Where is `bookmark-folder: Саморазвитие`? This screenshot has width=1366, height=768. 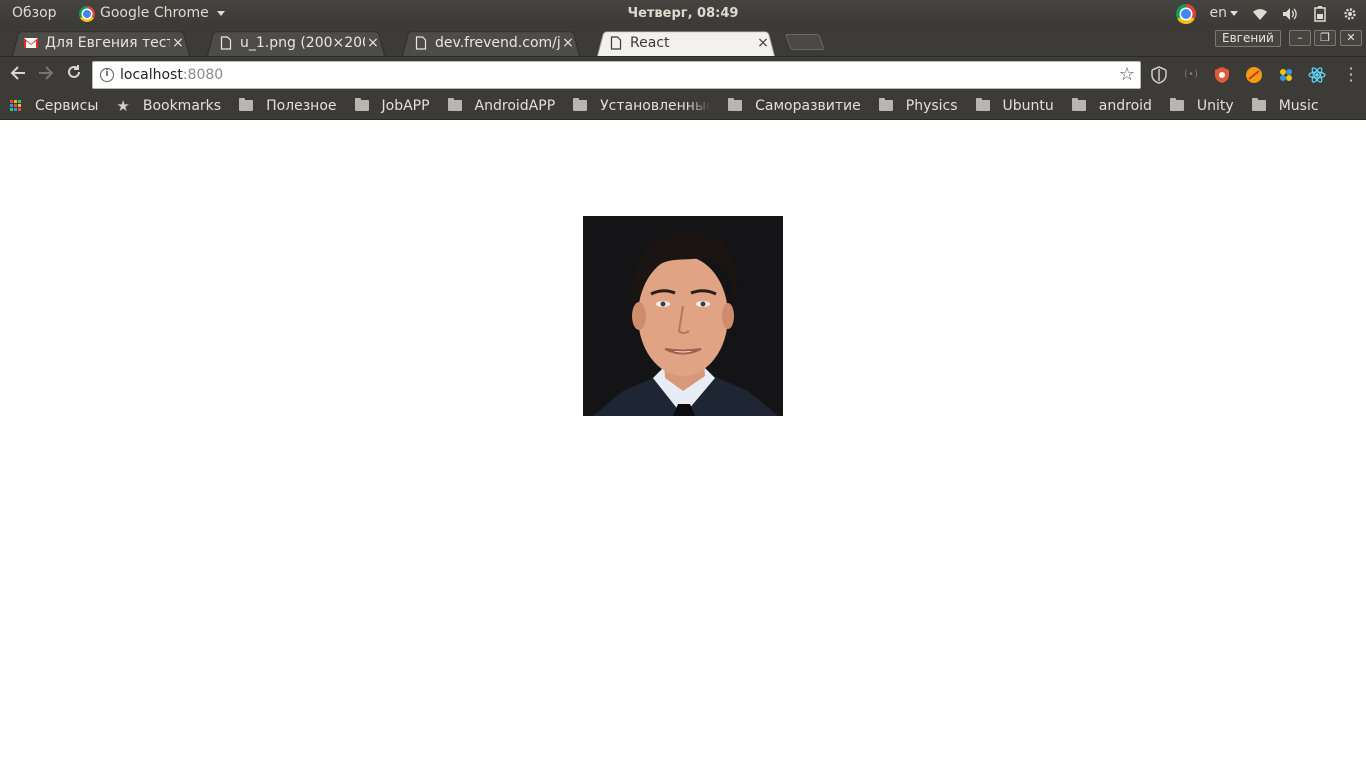 bookmark-folder: Саморазвитие is located at coordinates (794, 106).